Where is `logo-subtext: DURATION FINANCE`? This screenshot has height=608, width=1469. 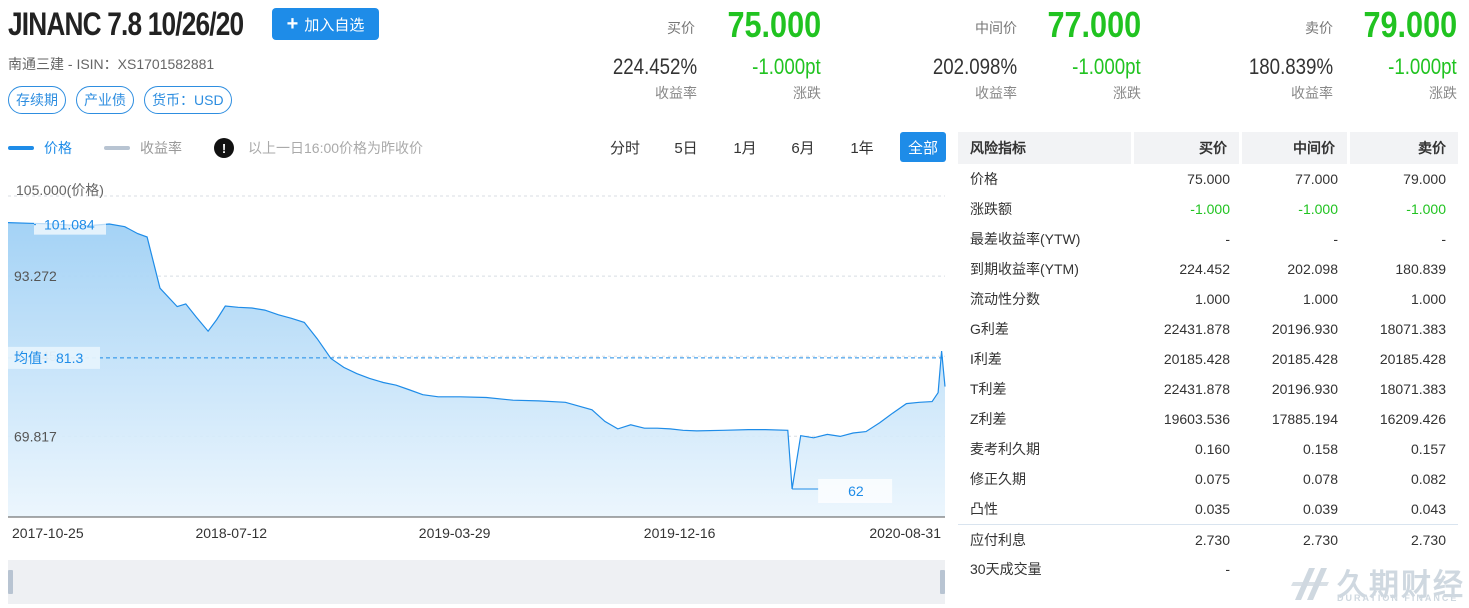 logo-subtext: DURATION FINANCE is located at coordinates (1398, 598).